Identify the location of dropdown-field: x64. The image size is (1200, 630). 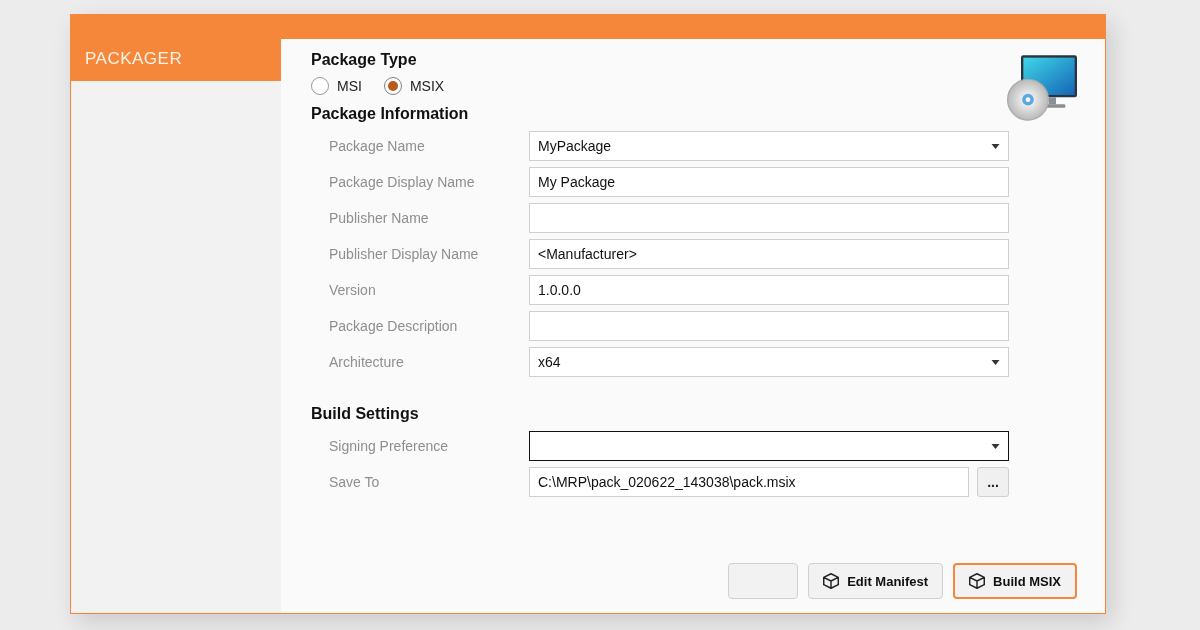
(769, 362).